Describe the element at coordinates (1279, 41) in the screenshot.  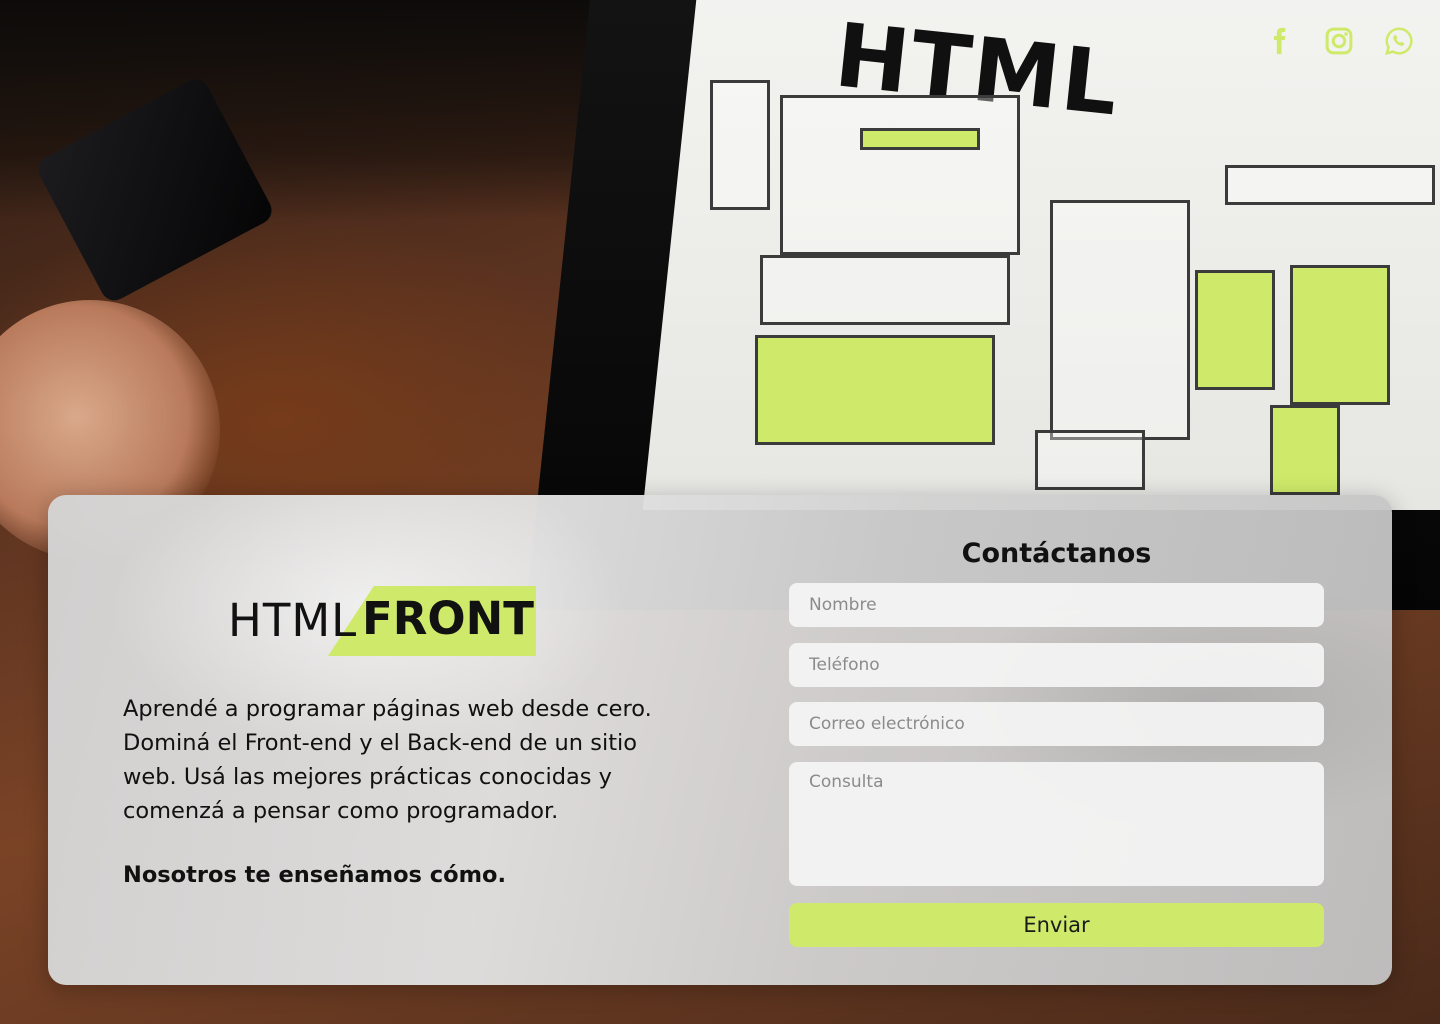
I see `facebook-icon` at that location.